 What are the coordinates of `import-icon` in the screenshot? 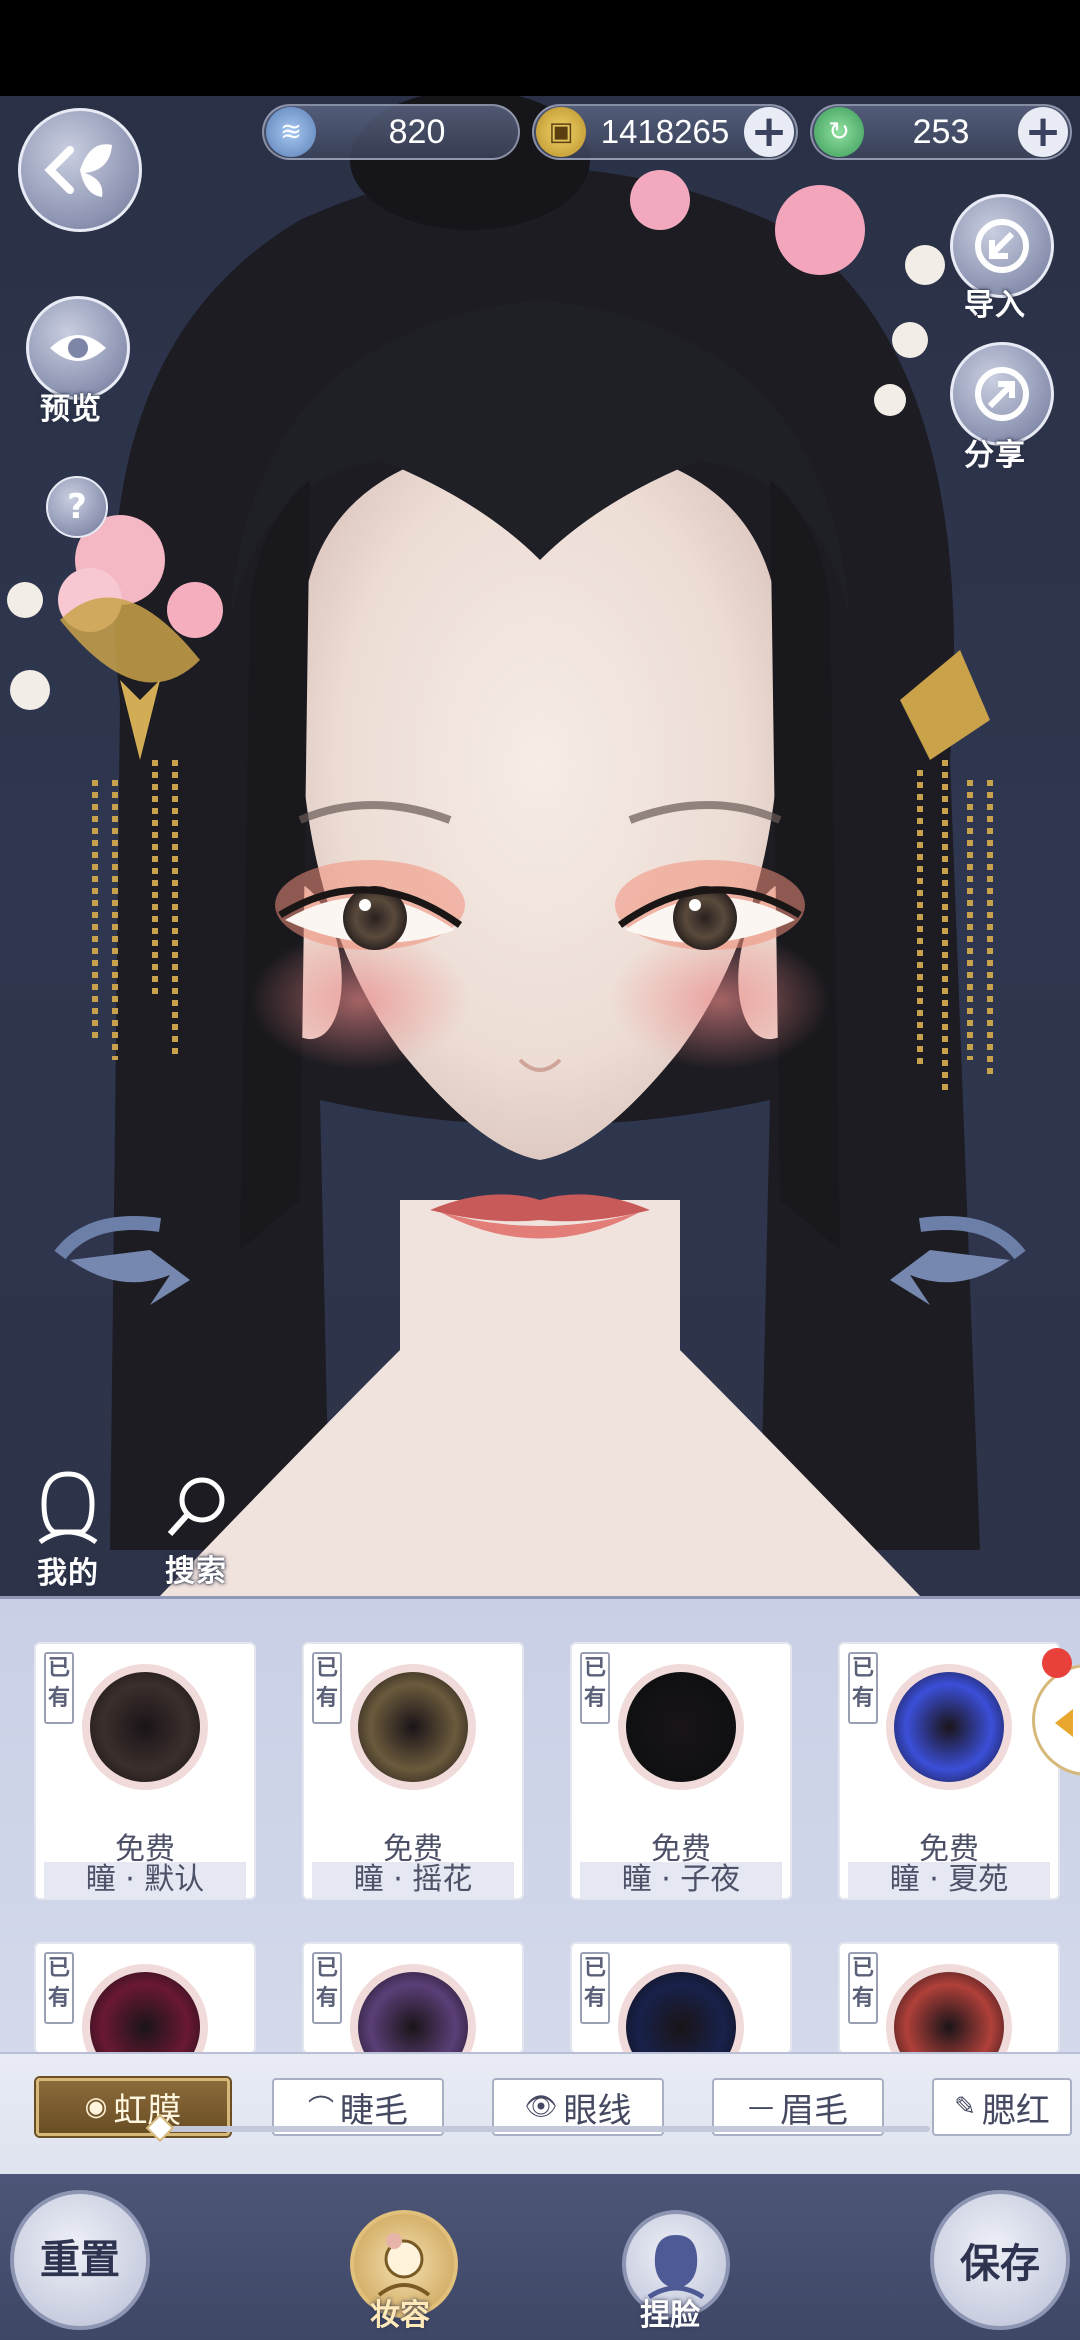 It's located at (1002, 246).